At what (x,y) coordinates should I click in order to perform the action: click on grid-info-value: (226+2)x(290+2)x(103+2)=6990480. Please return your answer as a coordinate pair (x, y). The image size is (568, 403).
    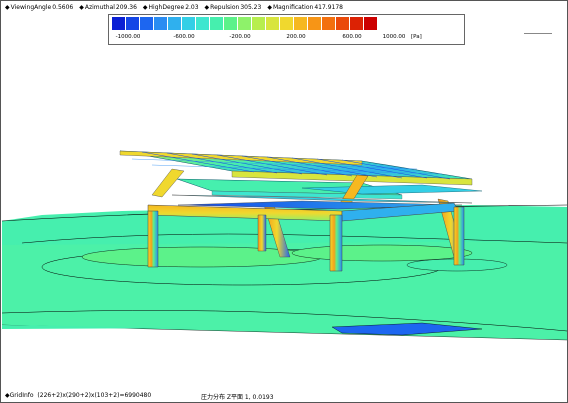
    Looking at the image, I should click on (94, 395).